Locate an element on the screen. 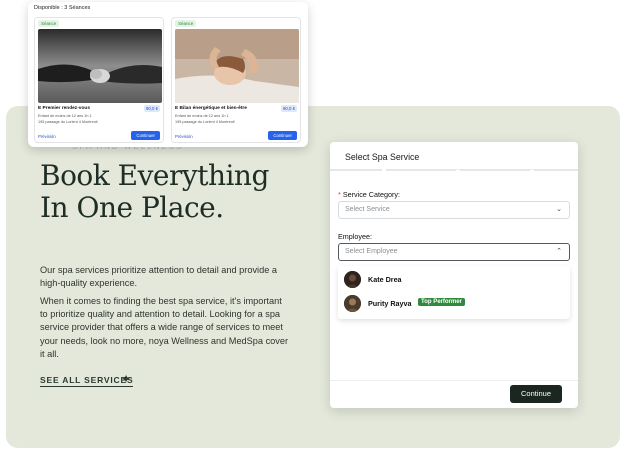 This screenshot has height=459, width=625. required-marker: * is located at coordinates (339, 194).